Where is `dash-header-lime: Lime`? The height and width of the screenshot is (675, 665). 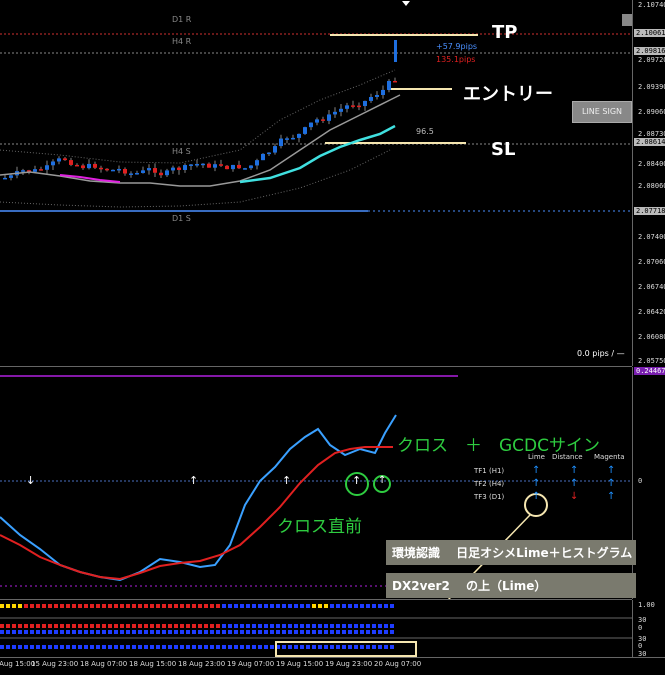
dash-header-lime: Lime is located at coordinates (536, 457).